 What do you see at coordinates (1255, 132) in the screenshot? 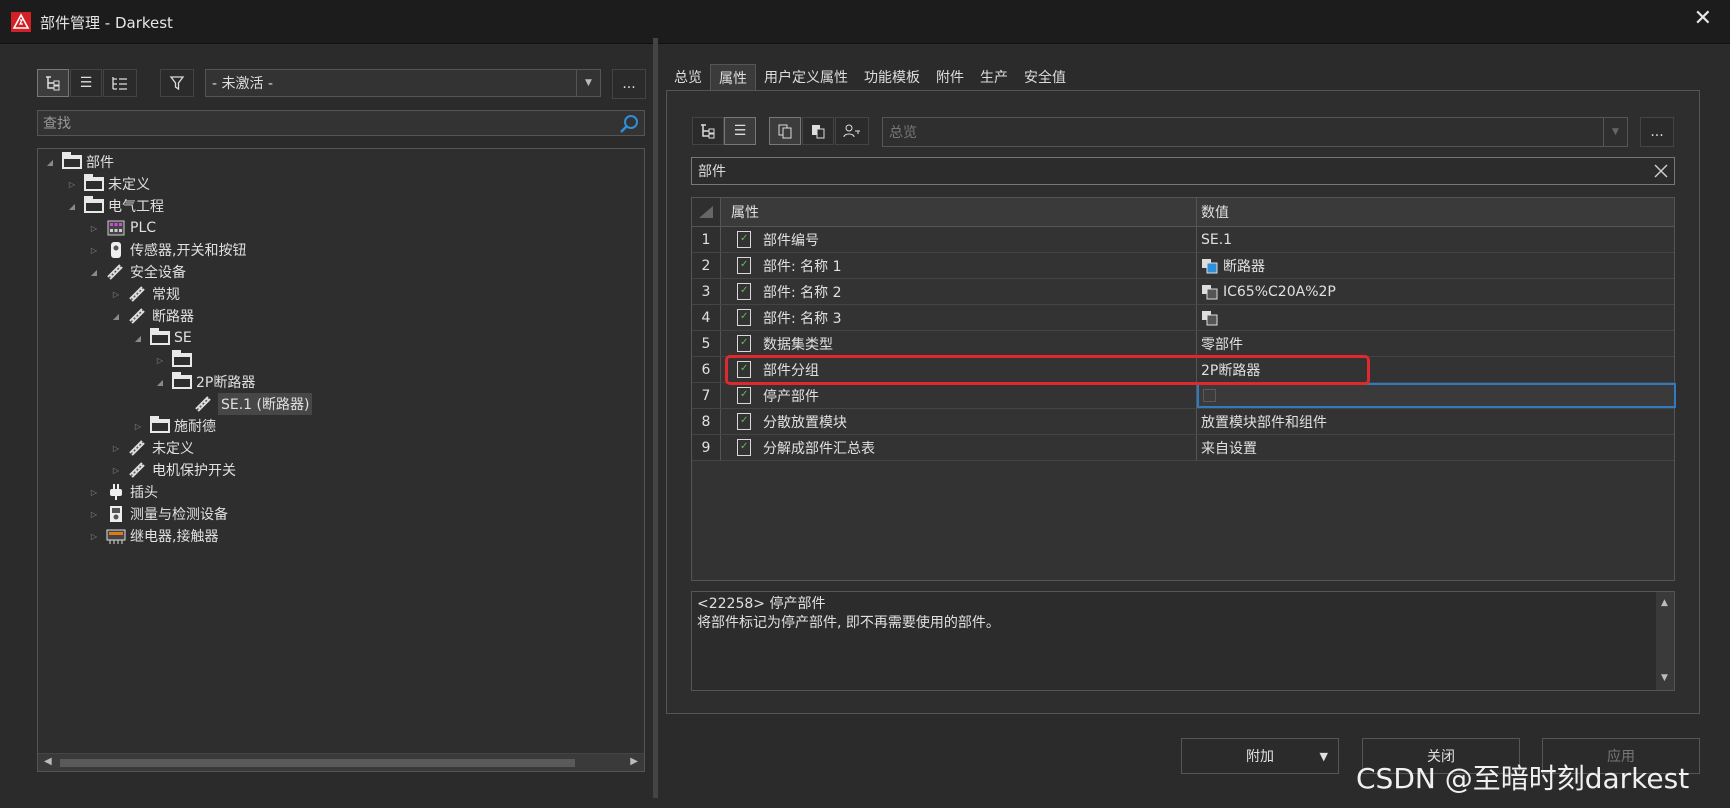
I see `view-combo: 总览 ▼` at bounding box center [1255, 132].